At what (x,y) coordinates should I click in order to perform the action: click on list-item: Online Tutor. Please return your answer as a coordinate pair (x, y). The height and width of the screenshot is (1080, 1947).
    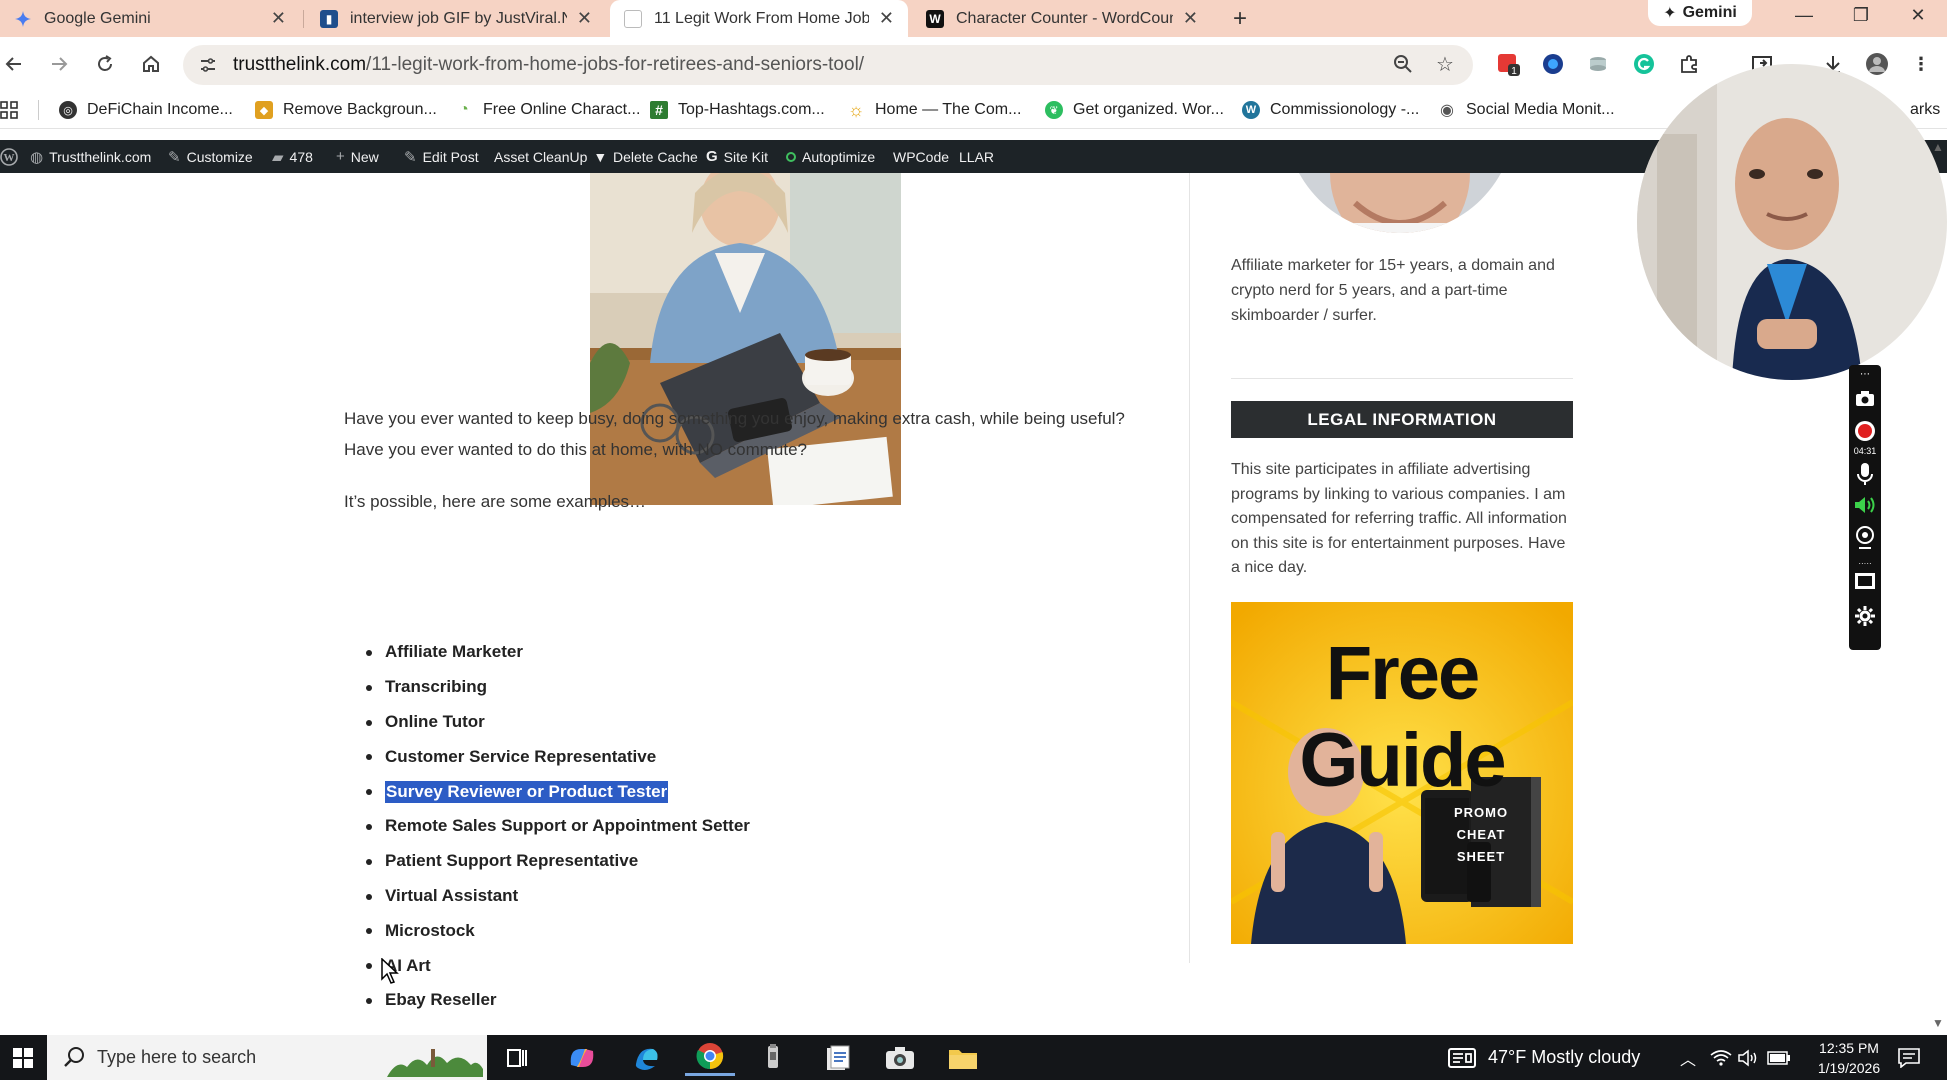
    Looking at the image, I should click on (558, 722).